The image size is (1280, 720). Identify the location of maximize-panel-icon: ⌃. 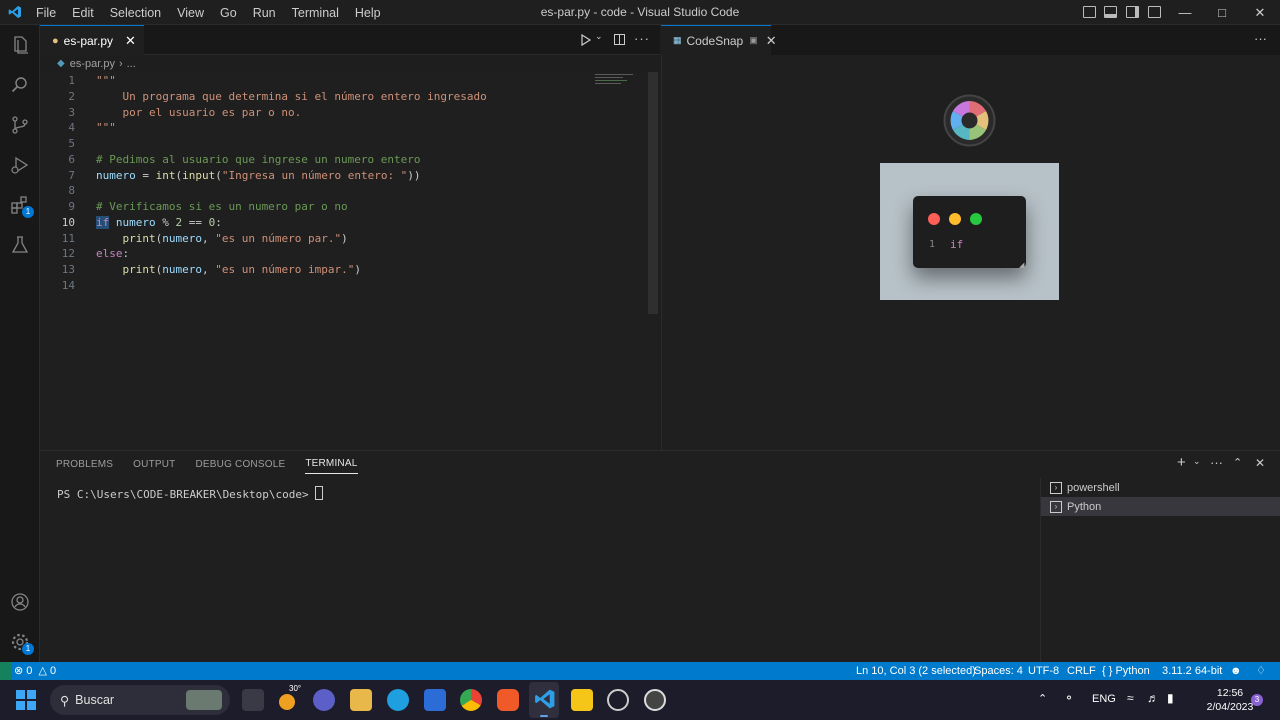
(1237, 462).